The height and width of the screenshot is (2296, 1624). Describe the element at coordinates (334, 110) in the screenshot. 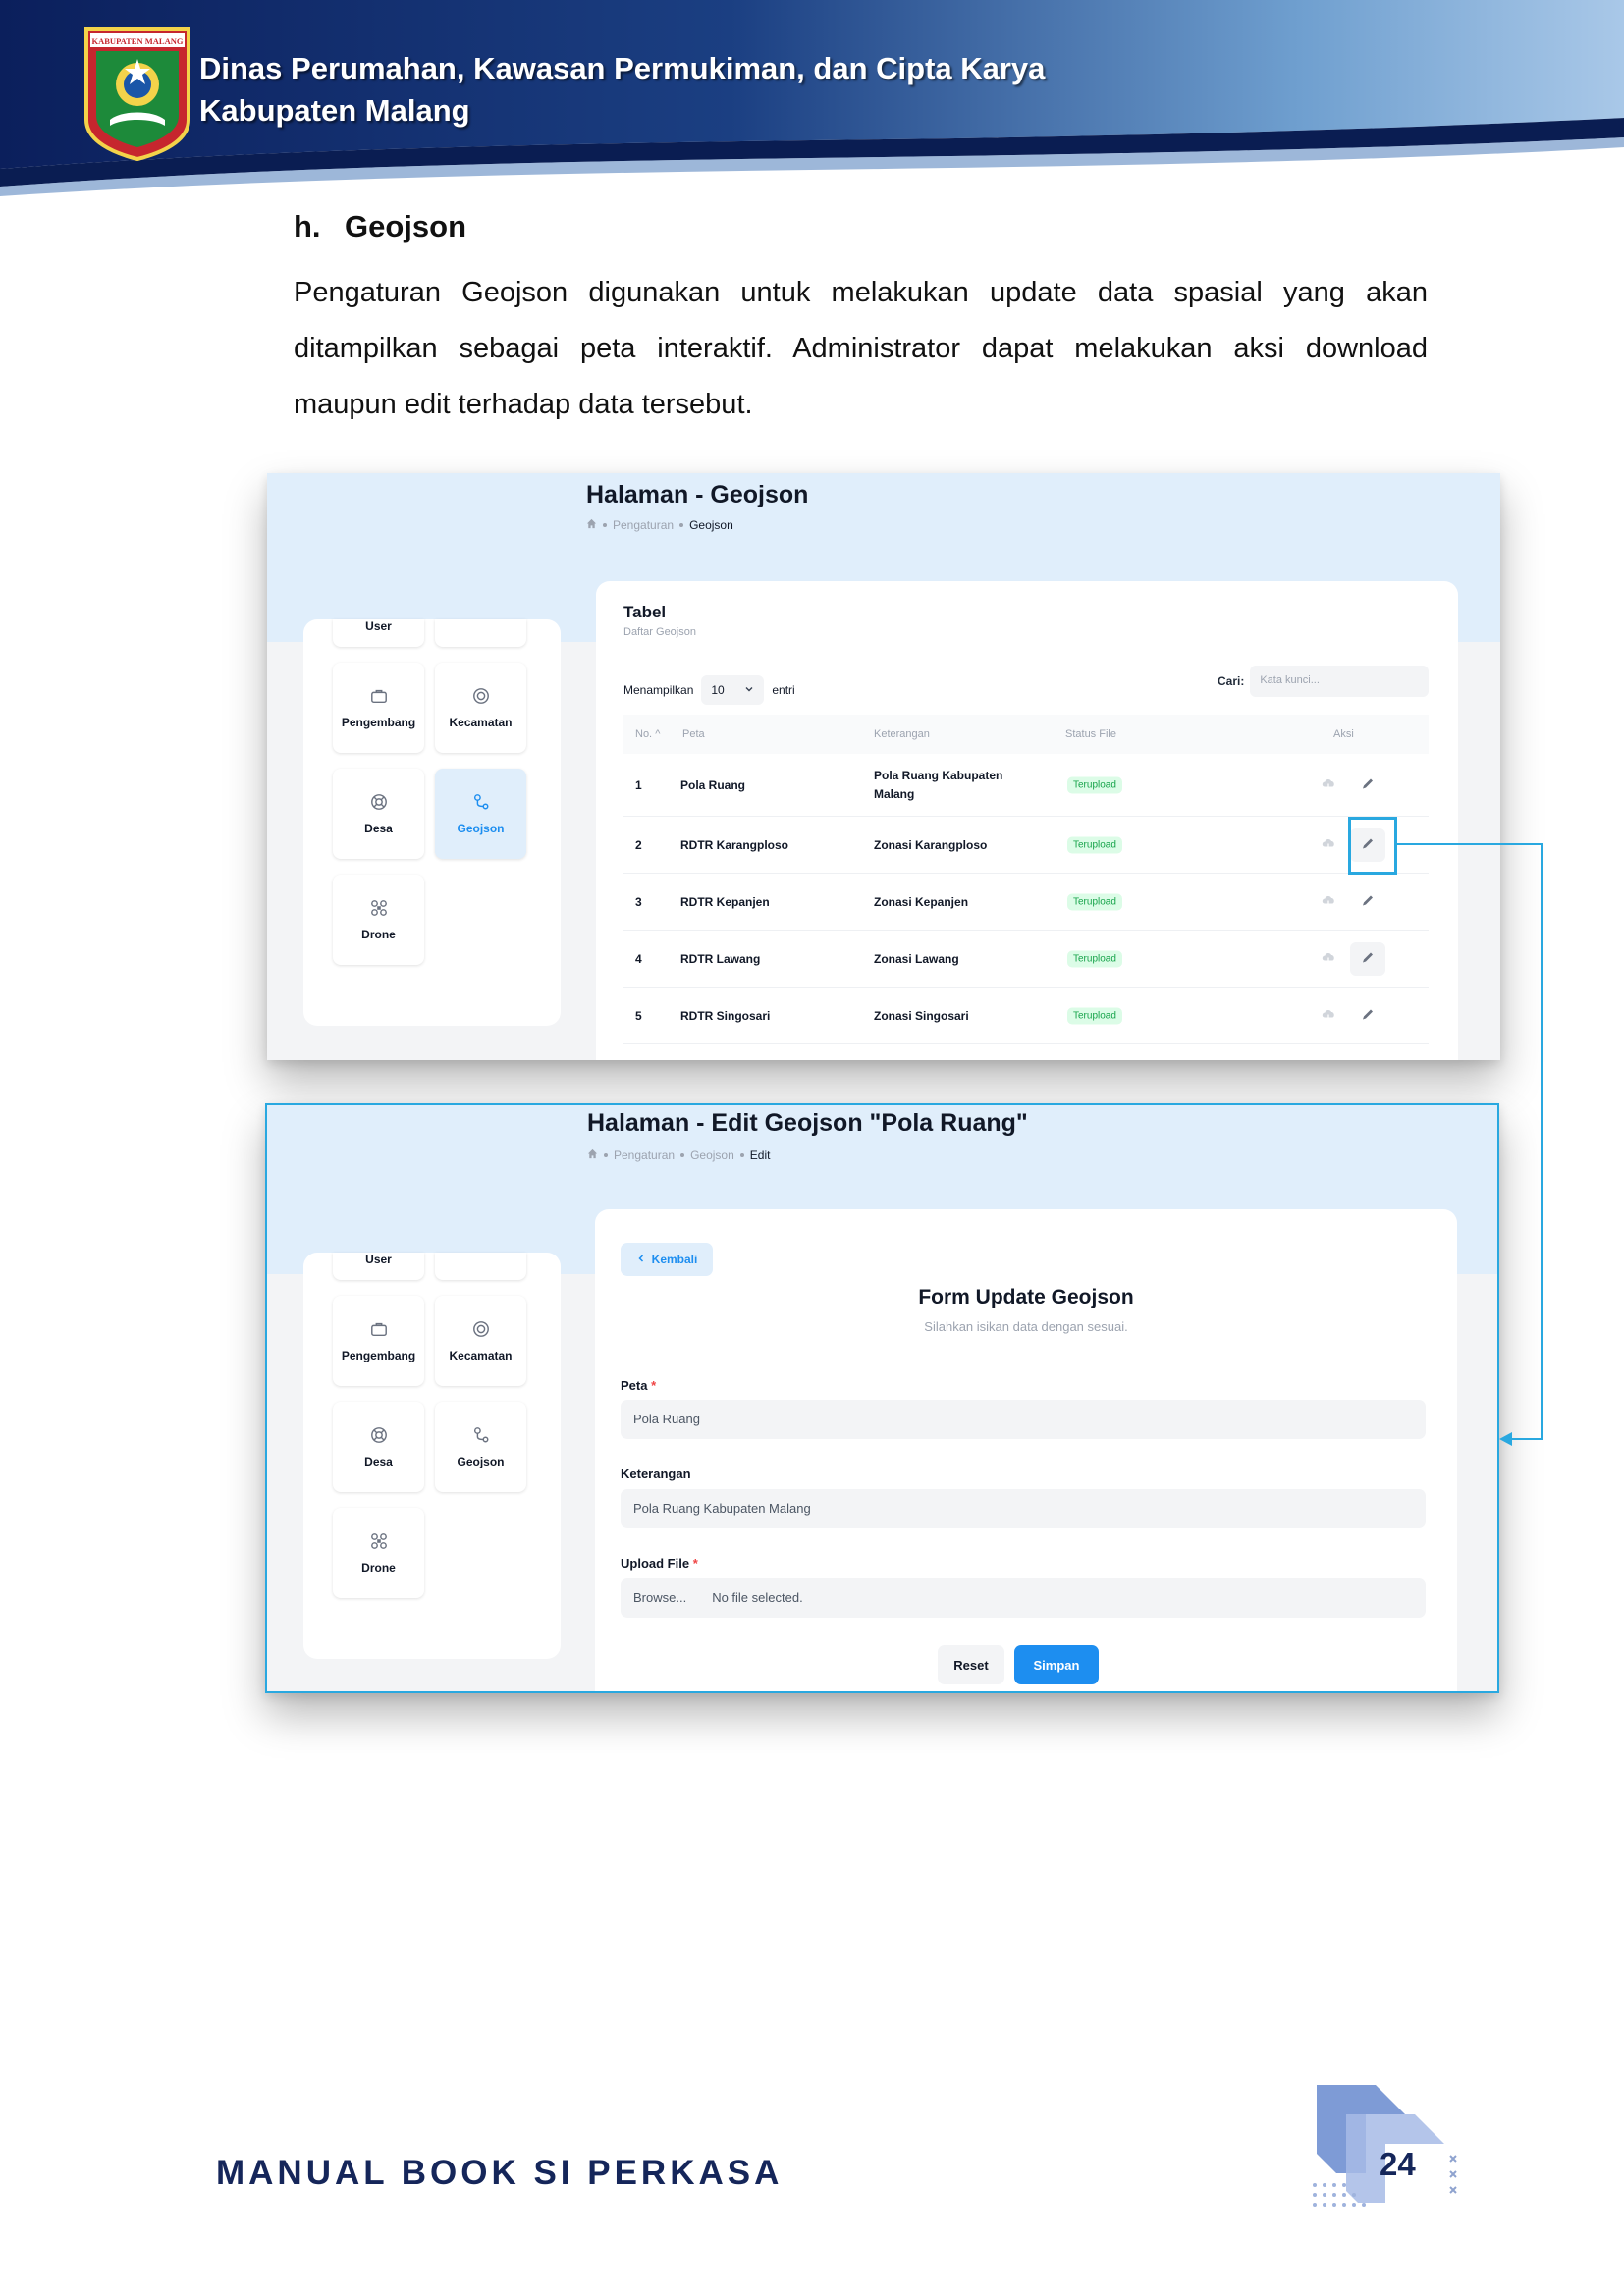

I see `org-line-2: Kabupaten Malang` at that location.